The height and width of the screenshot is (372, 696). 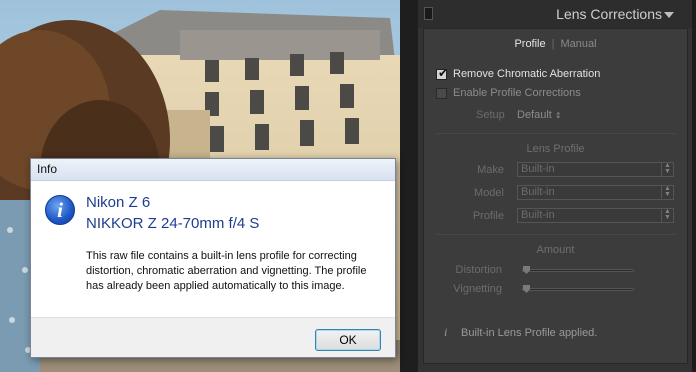 I want to click on checkmark-icon: ✔, so click(x=443, y=73).